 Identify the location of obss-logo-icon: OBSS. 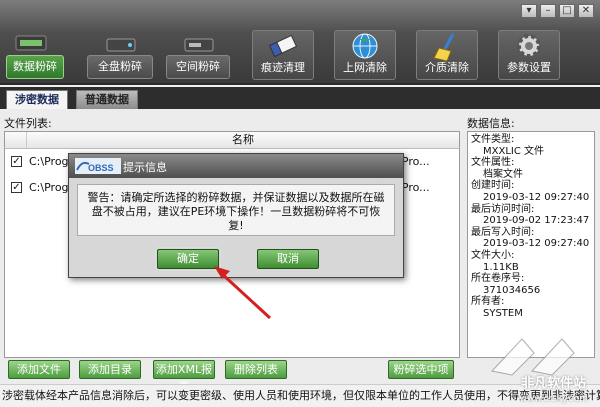
(98, 166).